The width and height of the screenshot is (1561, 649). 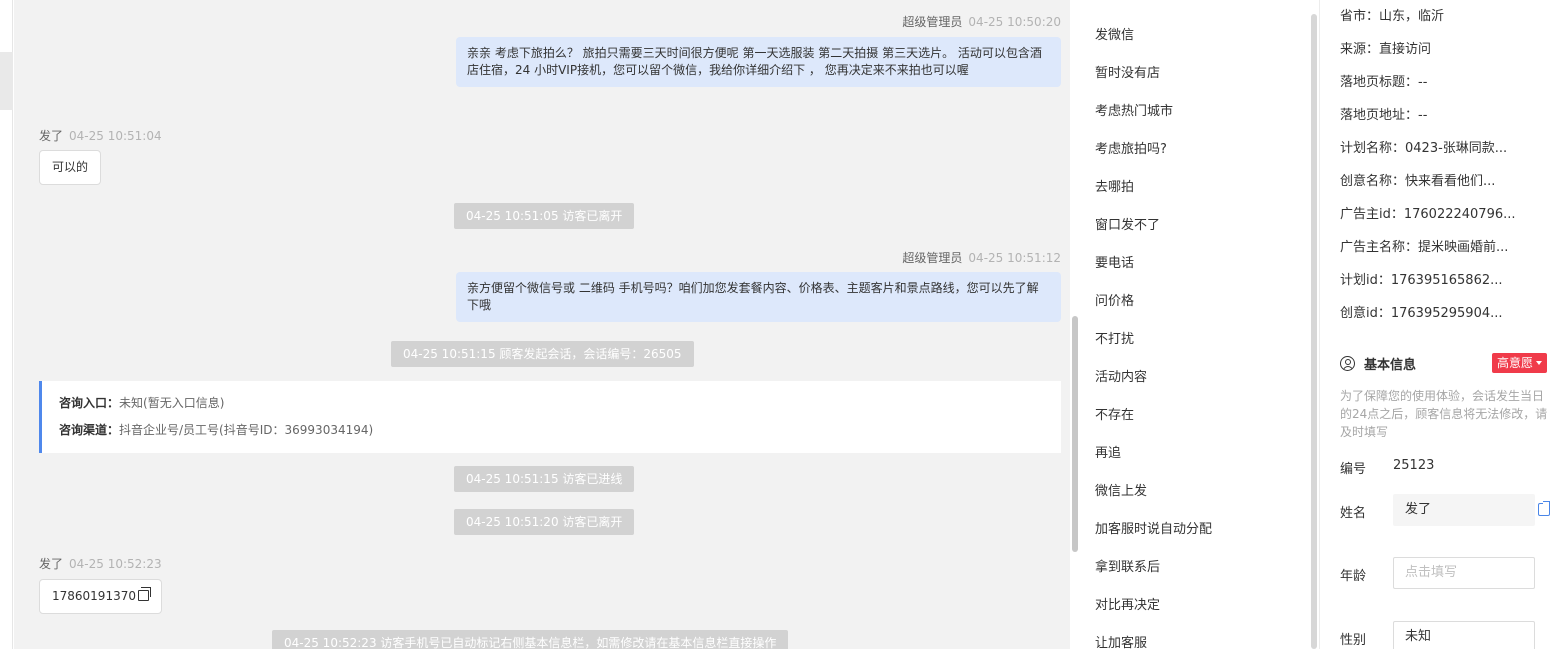 I want to click on gender-select: 未知, so click(x=1464, y=635).